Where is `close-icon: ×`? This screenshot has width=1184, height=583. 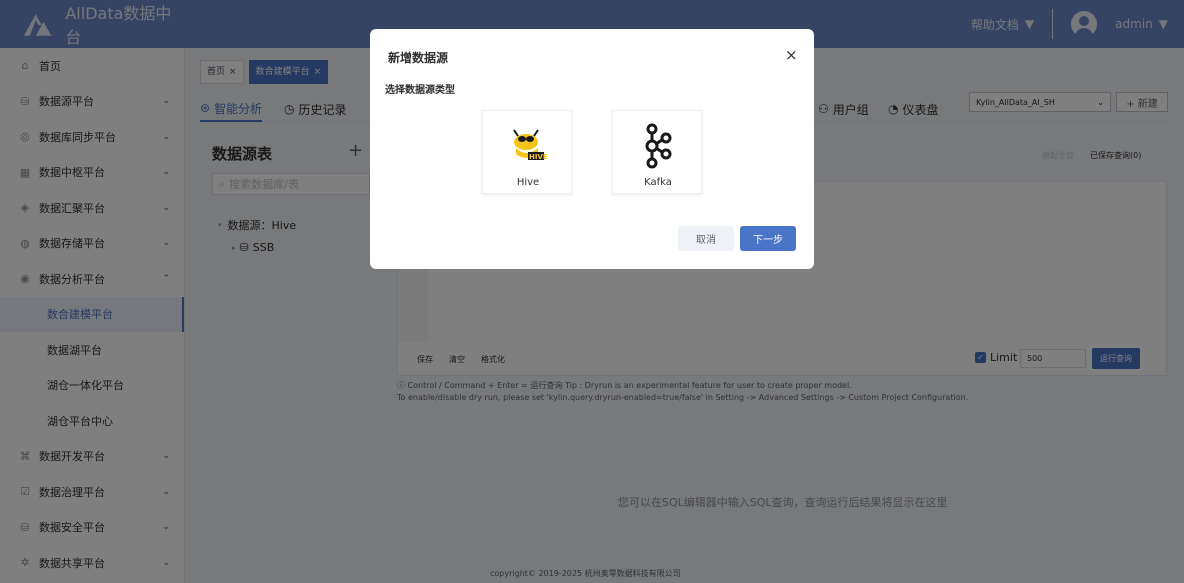 close-icon: × is located at coordinates (791, 55).